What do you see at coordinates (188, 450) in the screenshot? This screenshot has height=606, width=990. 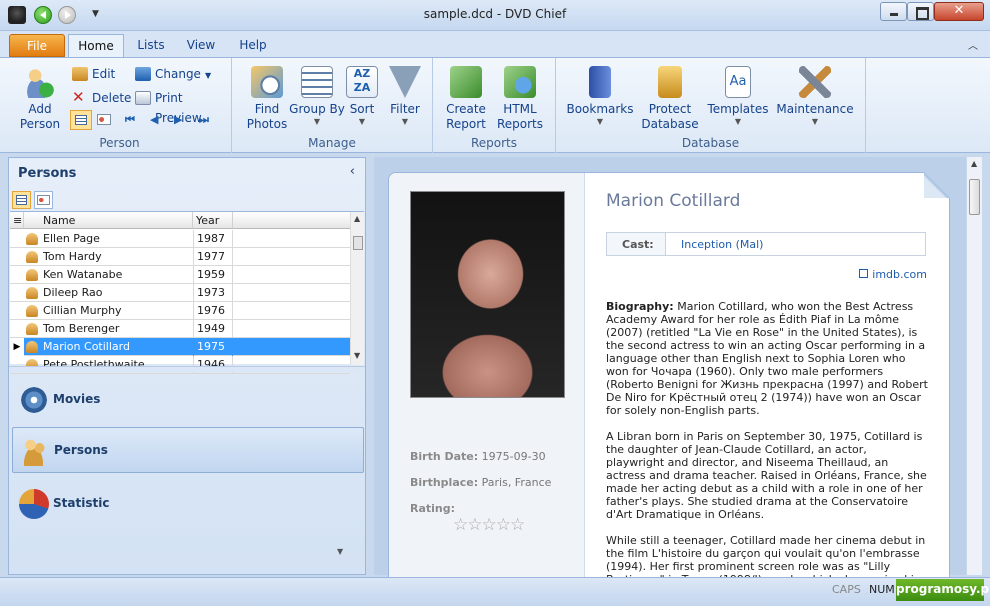 I see `nav-persons: Persons` at bounding box center [188, 450].